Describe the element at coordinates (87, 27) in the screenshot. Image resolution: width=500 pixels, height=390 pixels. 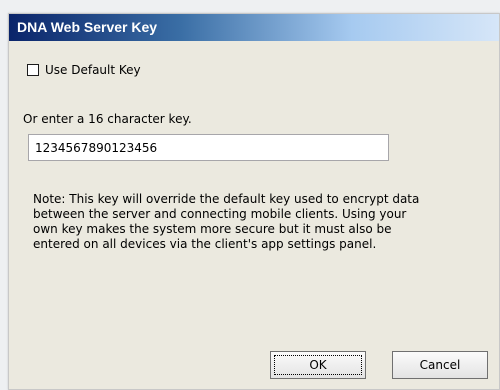
I see `window-title: DNA Web Server Key` at that location.